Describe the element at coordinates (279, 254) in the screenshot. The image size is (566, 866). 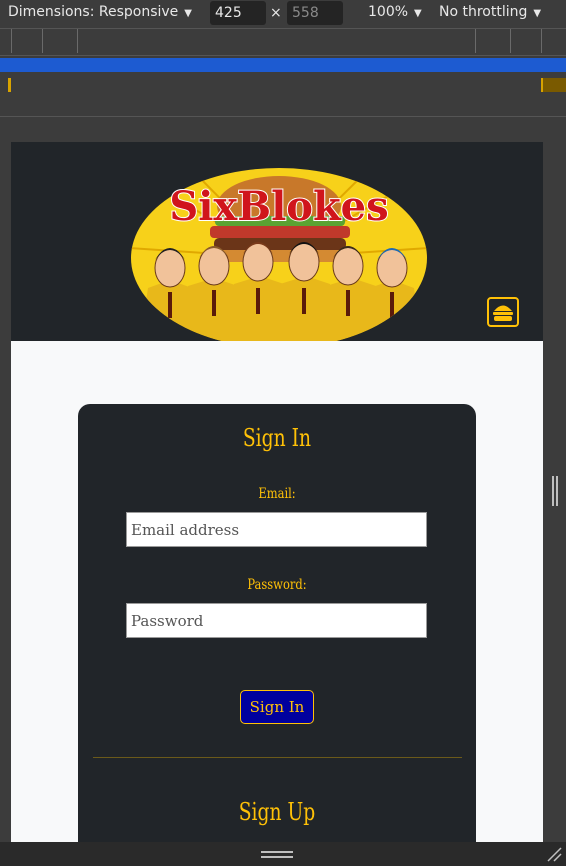
I see `sixblokes-logo: SixBlokes` at that location.